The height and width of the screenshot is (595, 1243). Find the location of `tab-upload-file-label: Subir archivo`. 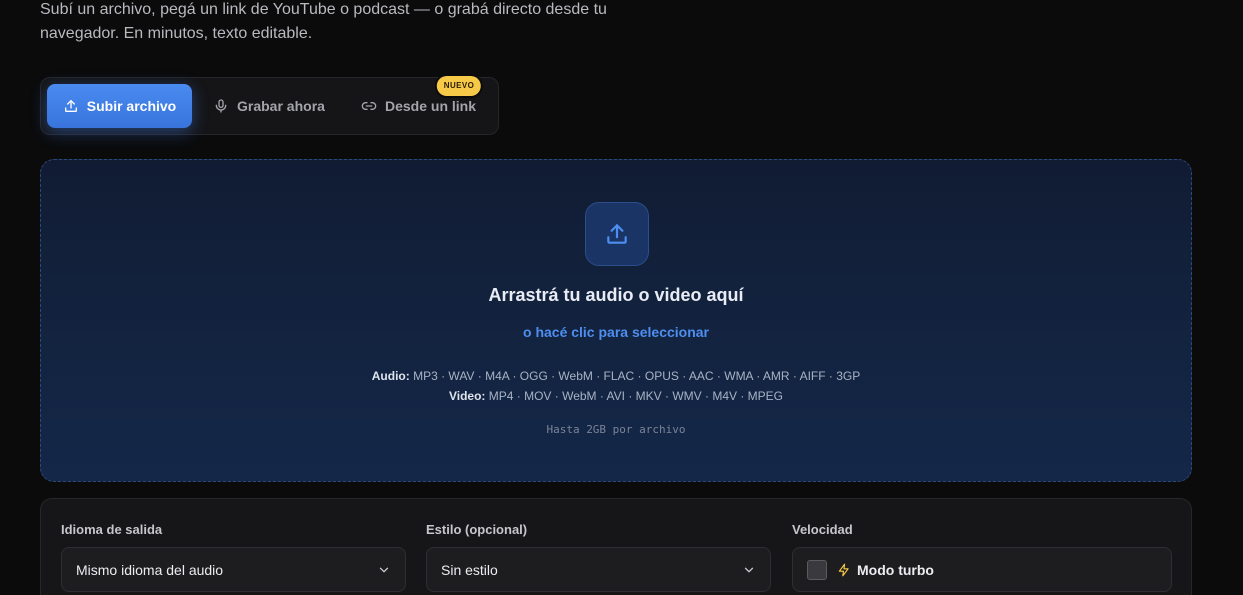

tab-upload-file-label: Subir archivo is located at coordinates (131, 106).